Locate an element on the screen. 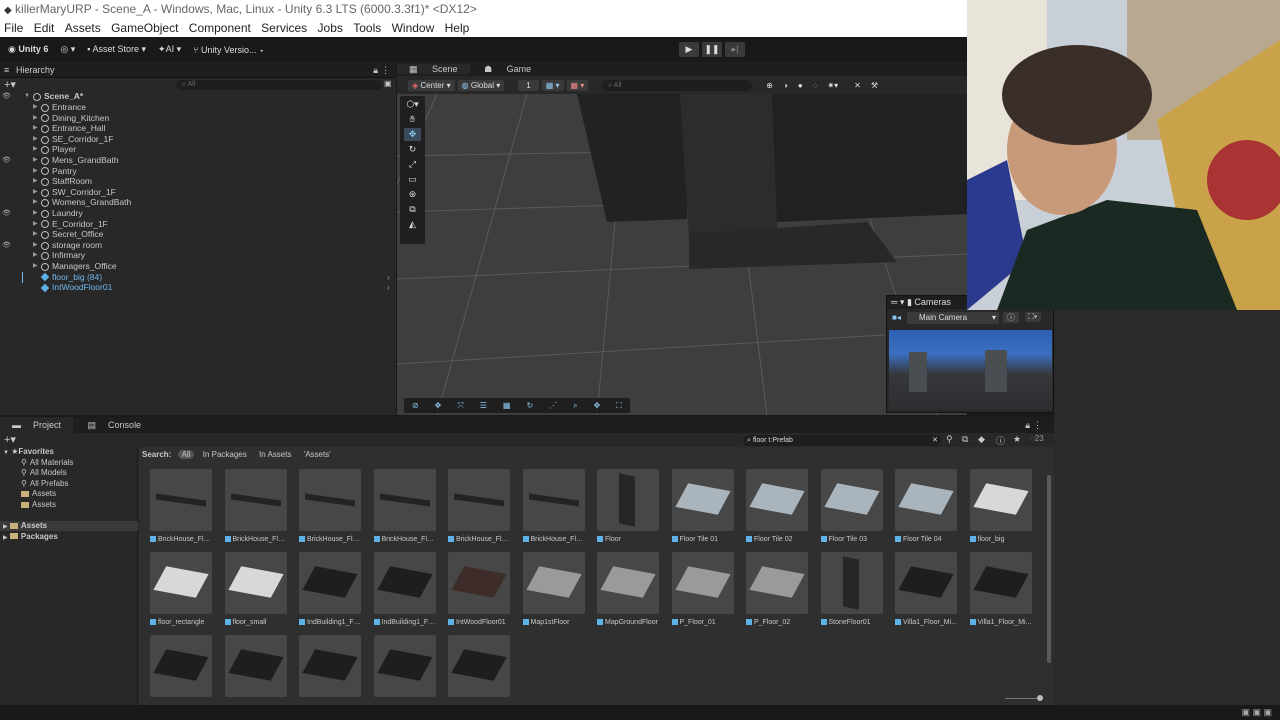 The width and height of the screenshot is (1280, 720). rect-tool-icon: ▭ is located at coordinates (412, 179).